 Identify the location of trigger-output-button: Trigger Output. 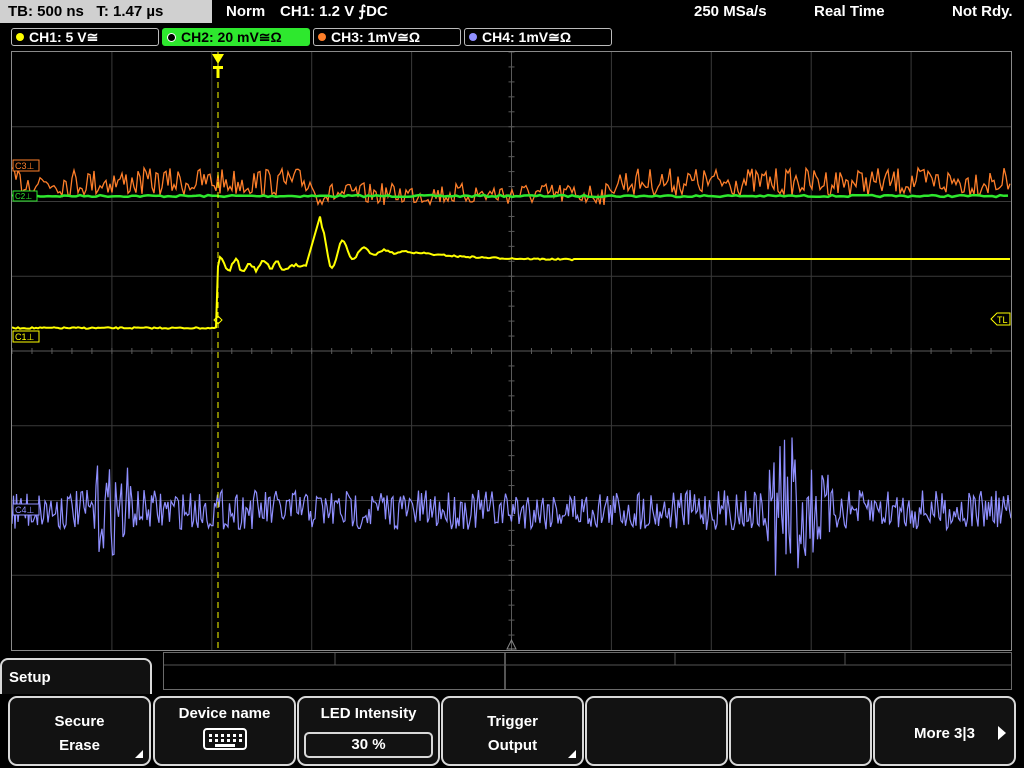
(512, 731).